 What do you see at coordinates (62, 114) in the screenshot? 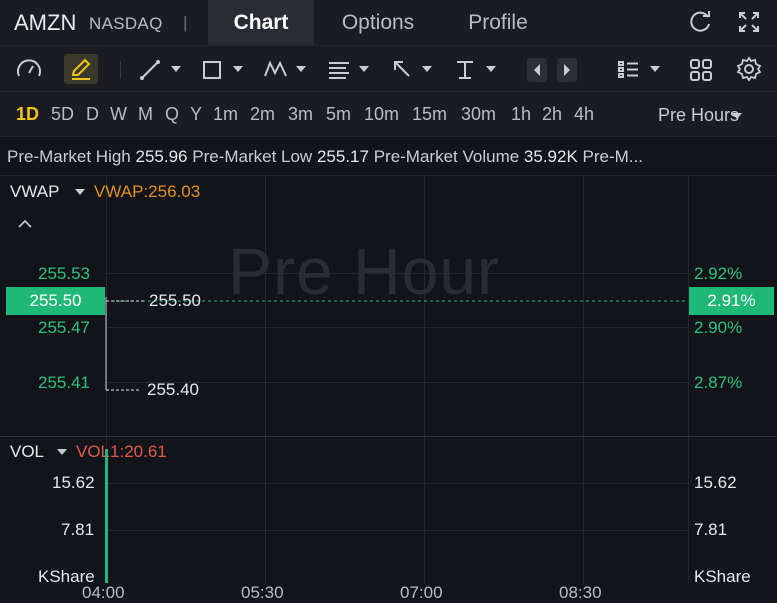
I see `period-5d: 5D` at bounding box center [62, 114].